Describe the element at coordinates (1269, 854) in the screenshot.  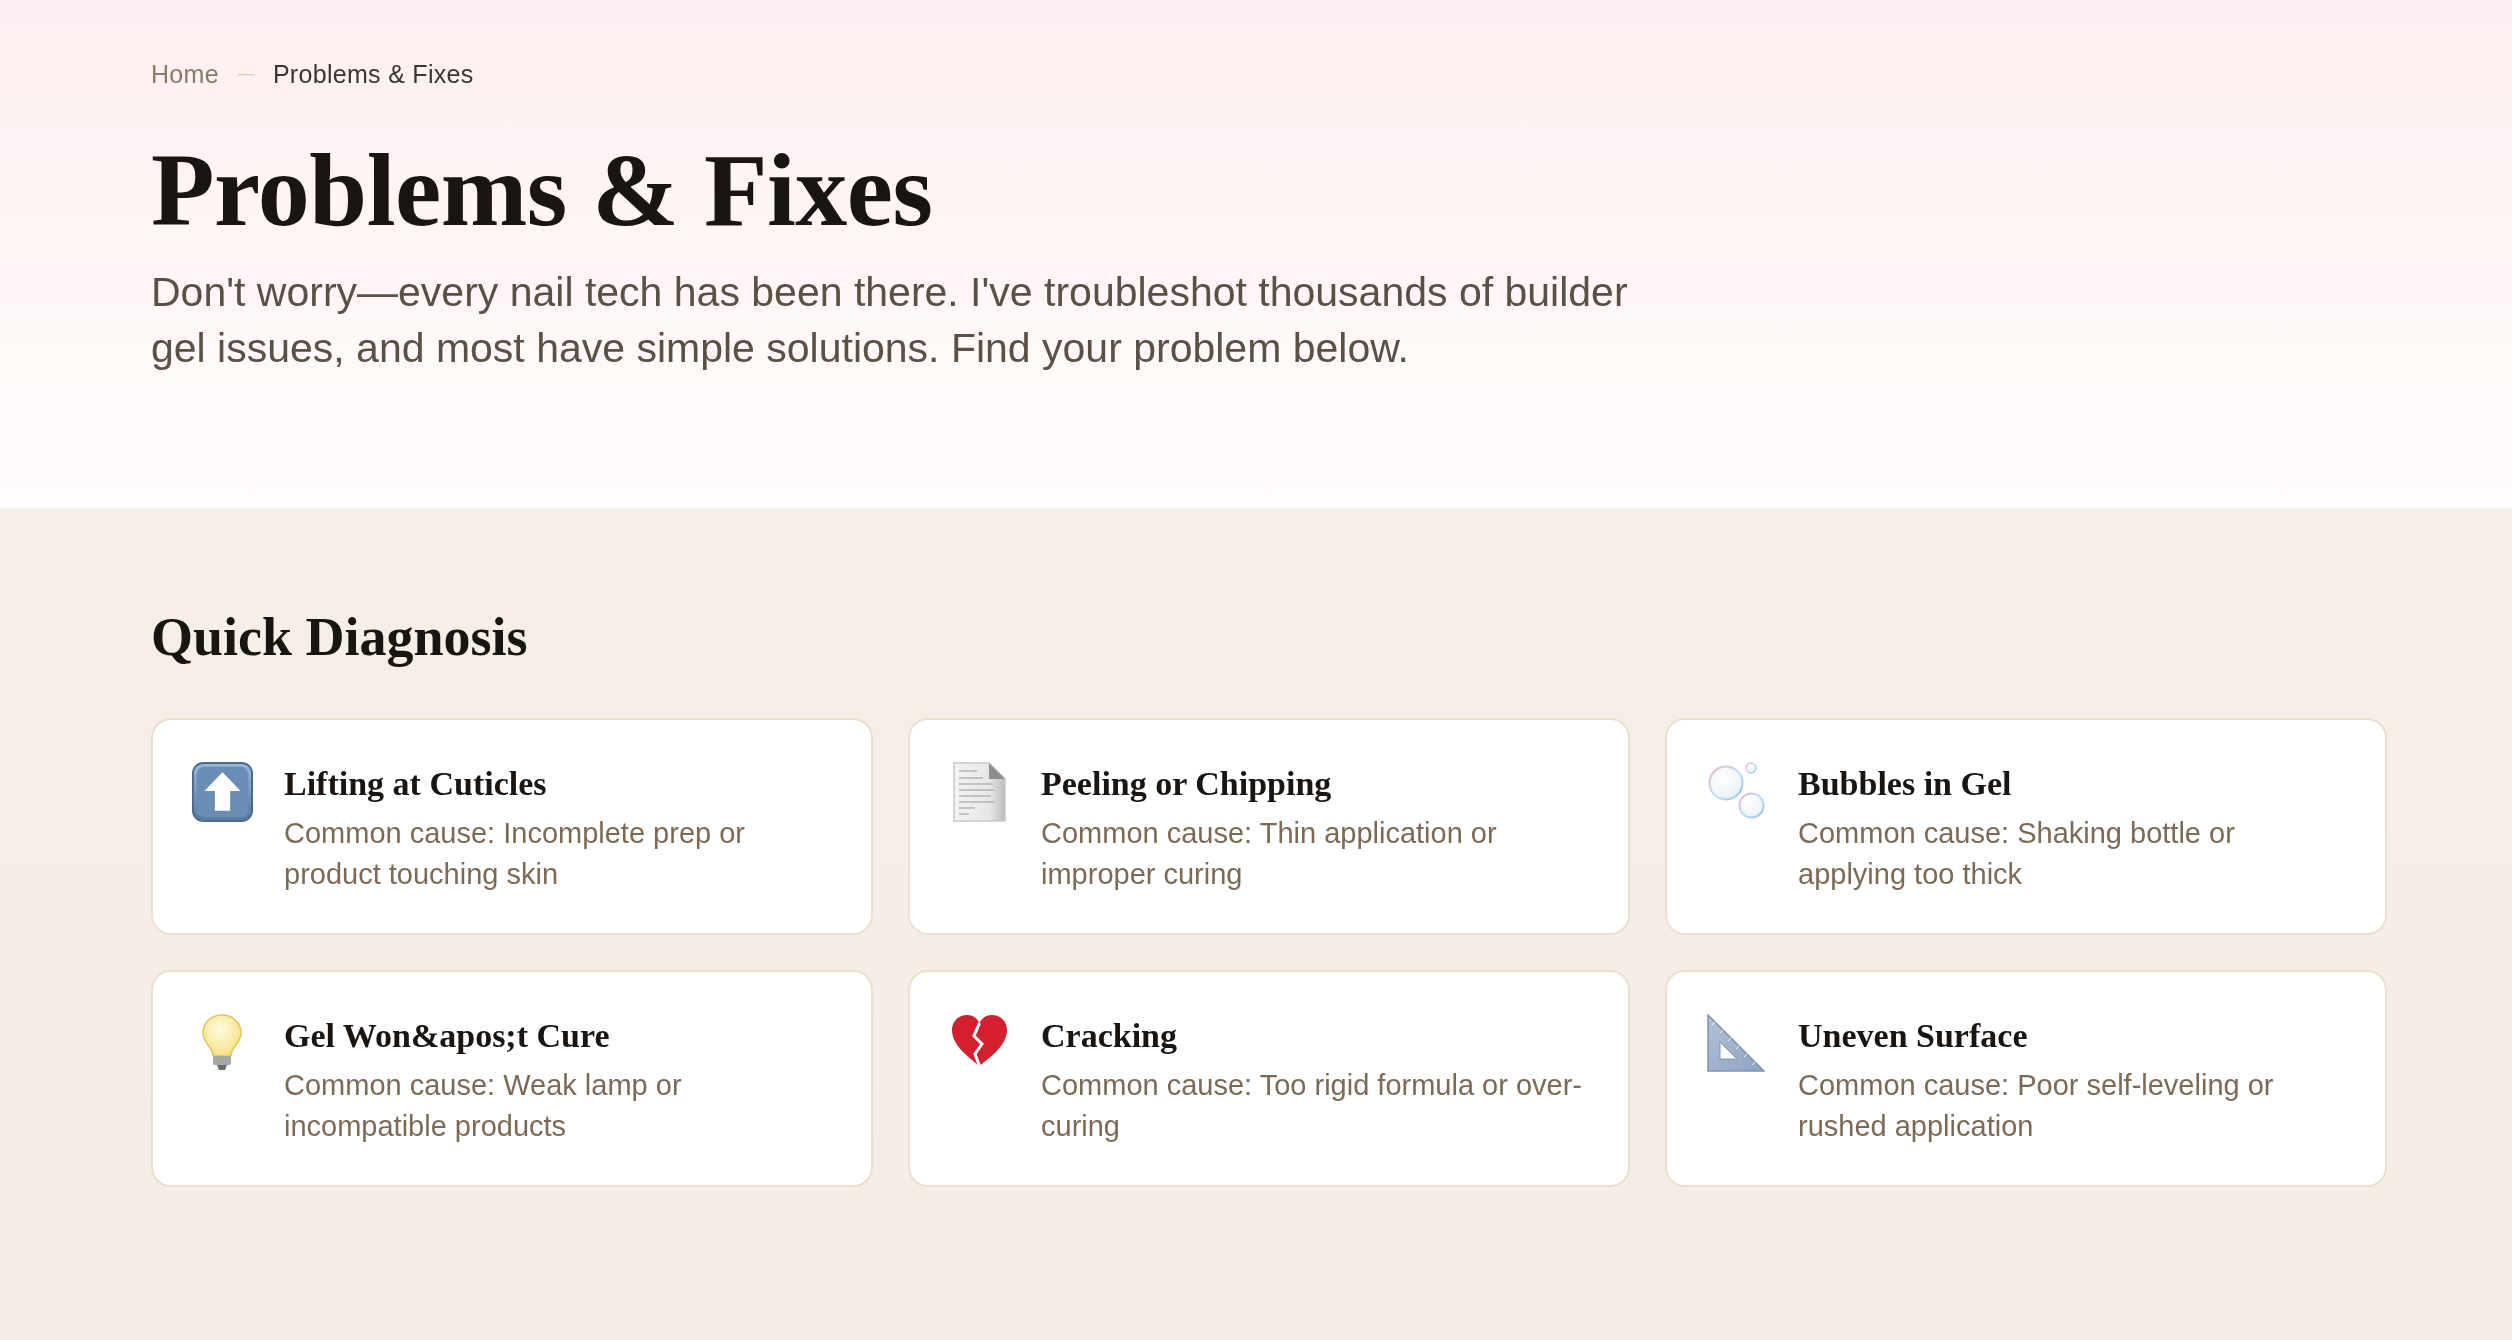
I see `card-description: Common cause: Thin application or improper curing` at that location.